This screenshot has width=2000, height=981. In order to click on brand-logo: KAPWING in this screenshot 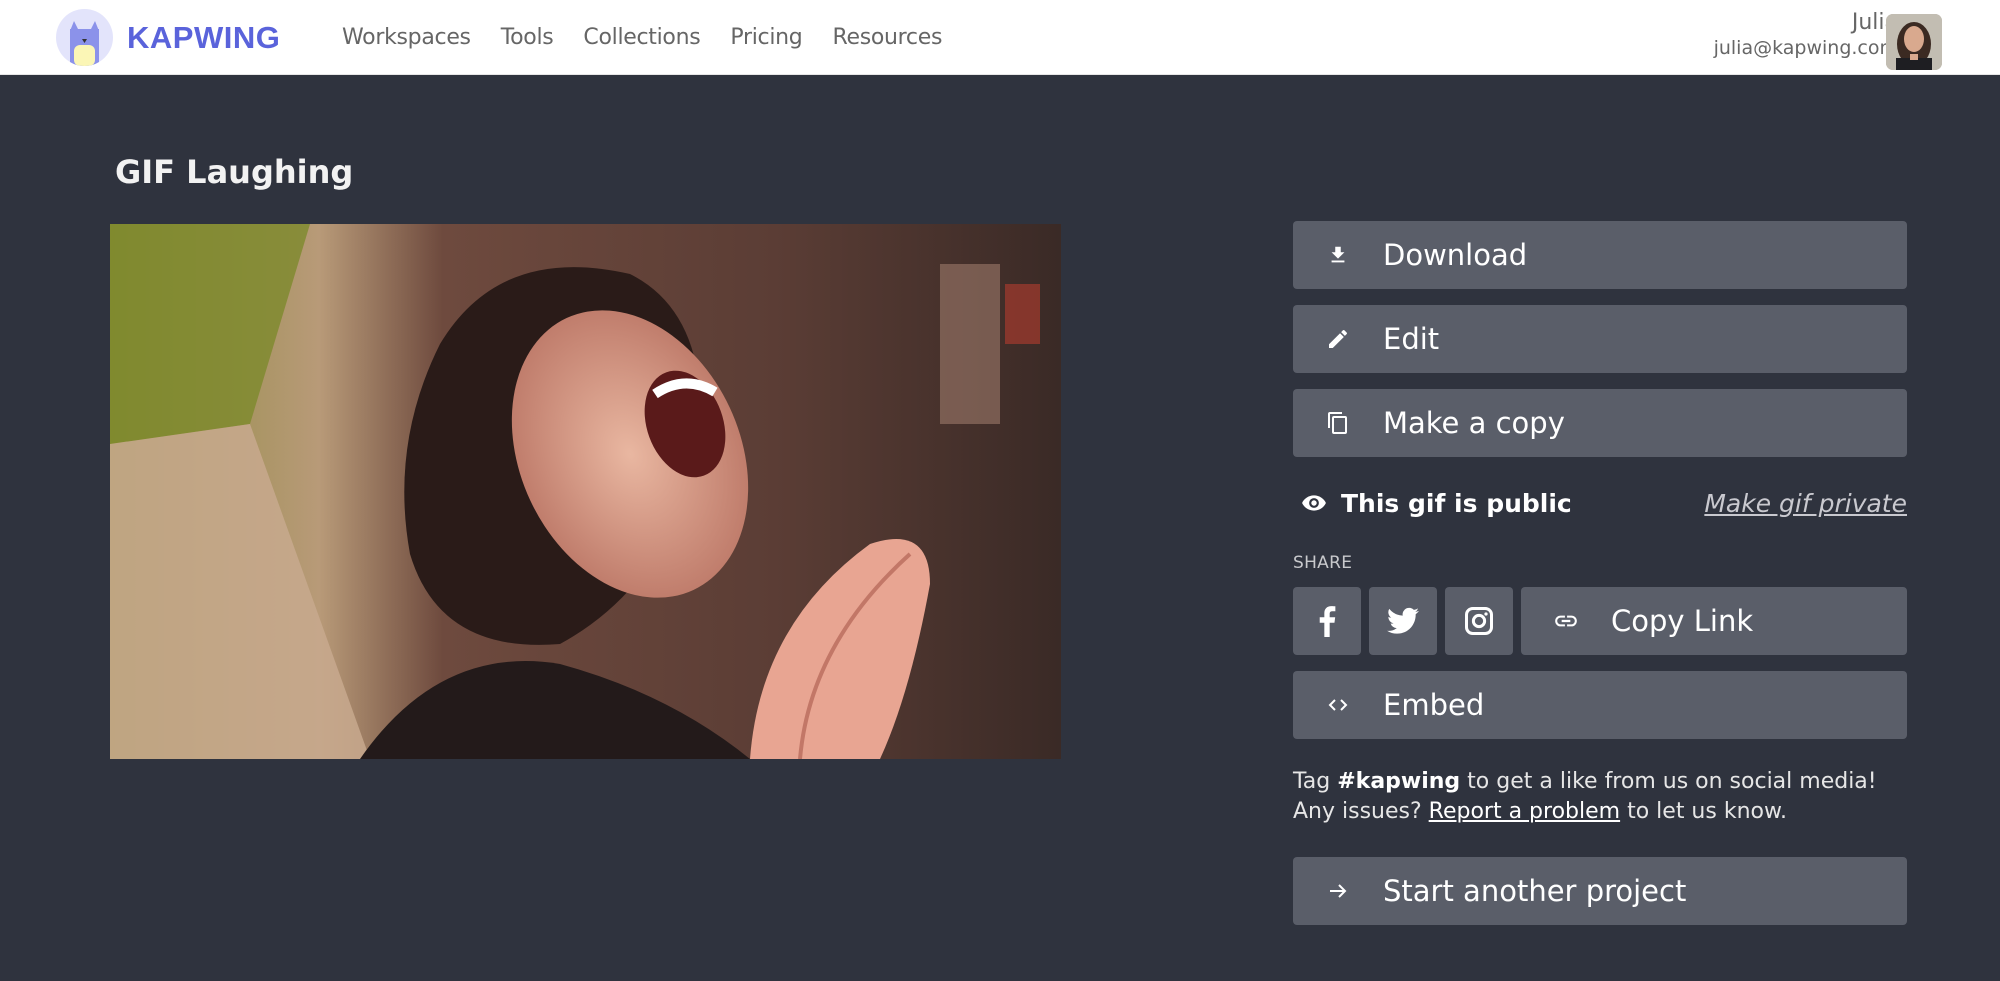, I will do `click(168, 37)`.